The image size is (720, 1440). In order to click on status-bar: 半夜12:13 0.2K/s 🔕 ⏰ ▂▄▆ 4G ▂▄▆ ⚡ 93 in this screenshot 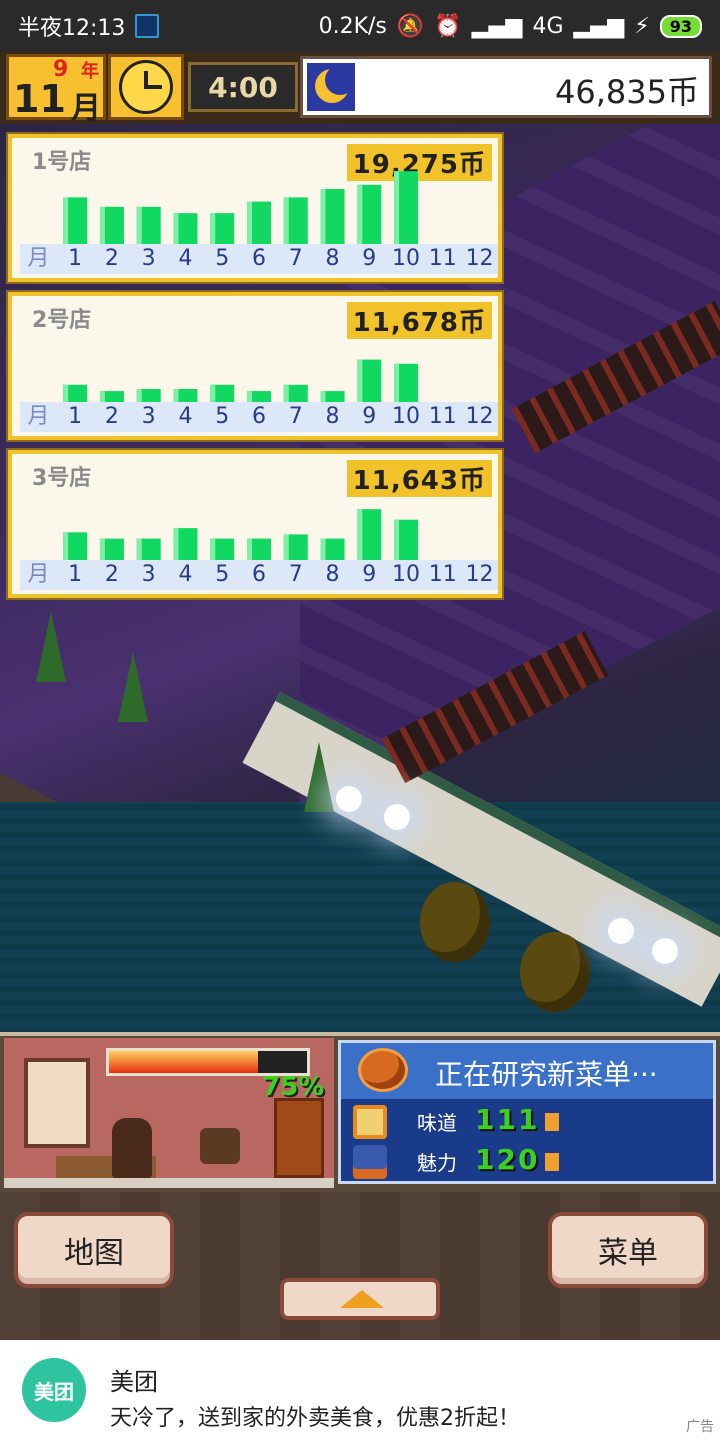, I will do `click(360, 26)`.